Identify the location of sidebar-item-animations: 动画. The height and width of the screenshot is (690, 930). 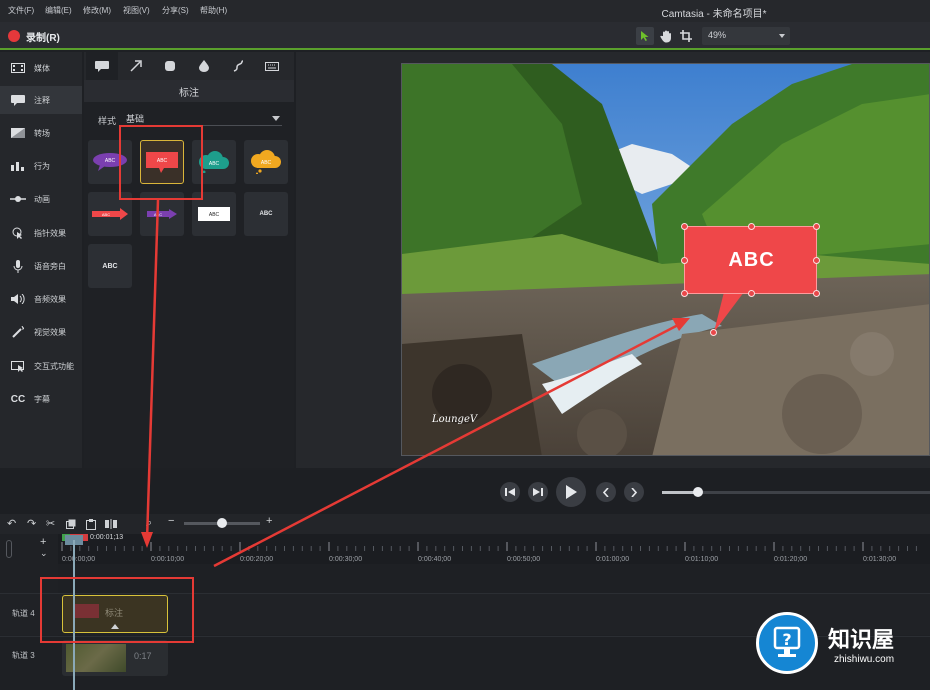
(41, 199).